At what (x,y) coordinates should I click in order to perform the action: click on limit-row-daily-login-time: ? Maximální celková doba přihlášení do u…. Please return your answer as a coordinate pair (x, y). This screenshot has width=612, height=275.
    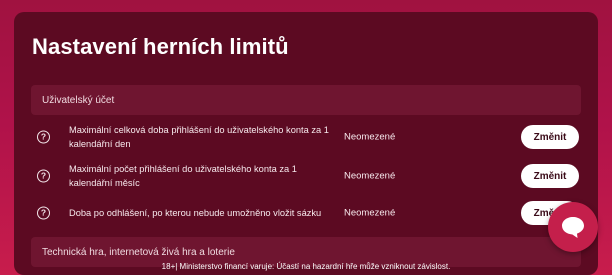
    Looking at the image, I should click on (306, 137).